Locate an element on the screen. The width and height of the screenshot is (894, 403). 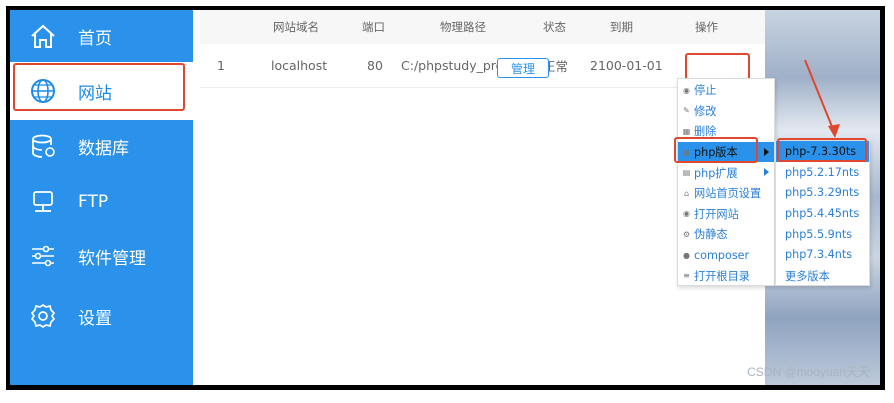
trash-icon: ▦ is located at coordinates (686, 131).